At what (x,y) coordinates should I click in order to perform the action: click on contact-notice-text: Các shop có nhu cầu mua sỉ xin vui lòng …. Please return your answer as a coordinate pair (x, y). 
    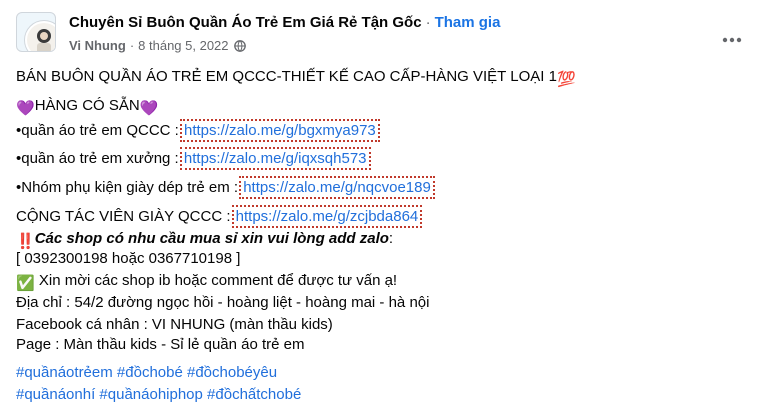
    Looking at the image, I should click on (211, 238).